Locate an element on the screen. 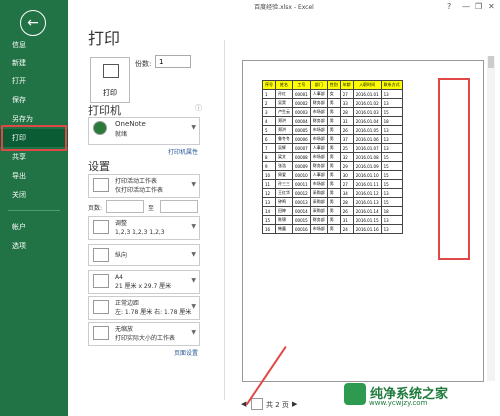 The height and width of the screenshot is (416, 500). preview-cell: 00004 is located at coordinates (301, 121).